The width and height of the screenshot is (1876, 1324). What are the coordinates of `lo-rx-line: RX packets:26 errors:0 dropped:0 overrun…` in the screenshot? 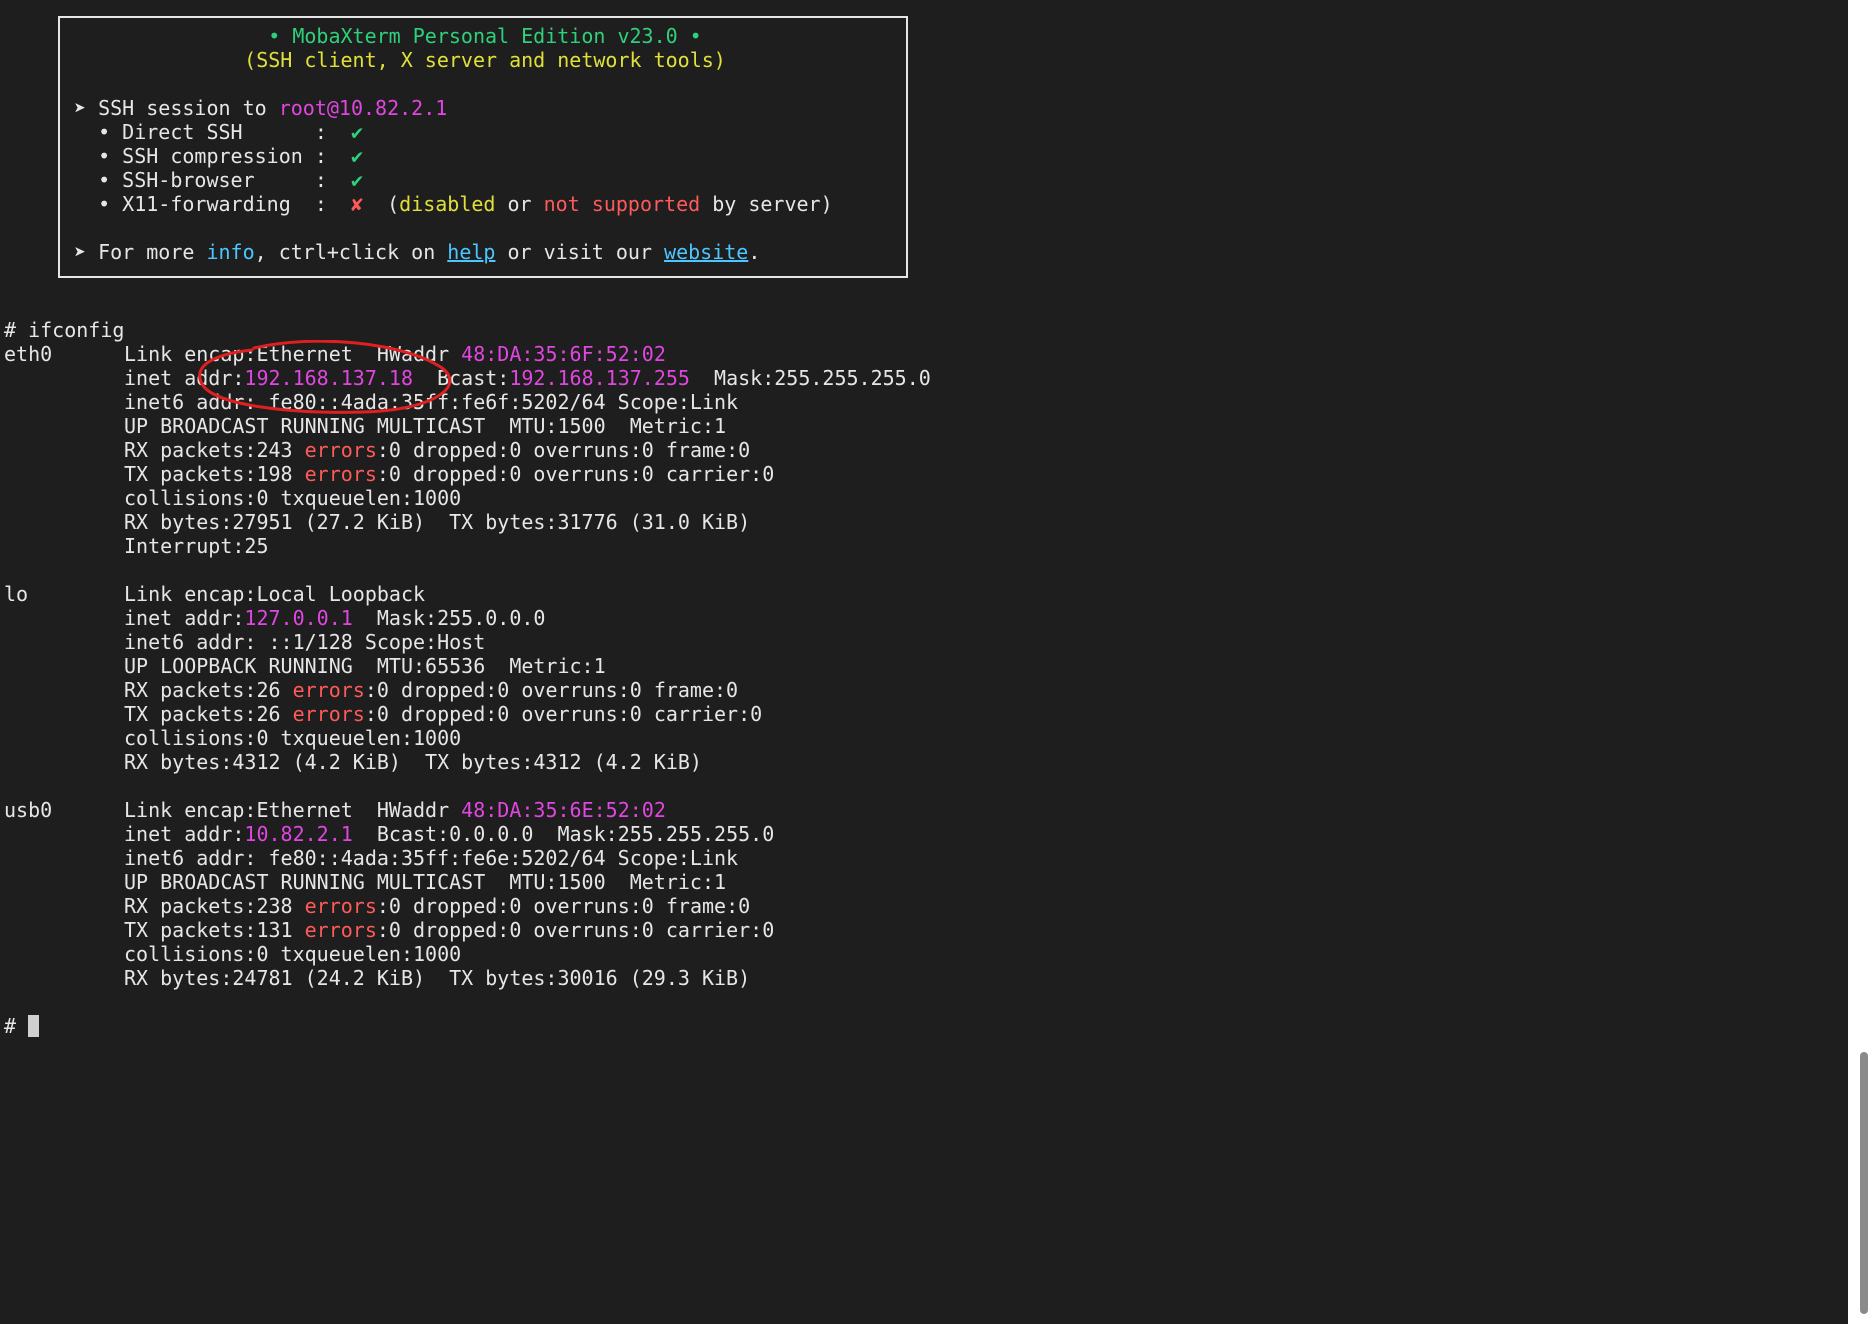 It's located at (431, 690).